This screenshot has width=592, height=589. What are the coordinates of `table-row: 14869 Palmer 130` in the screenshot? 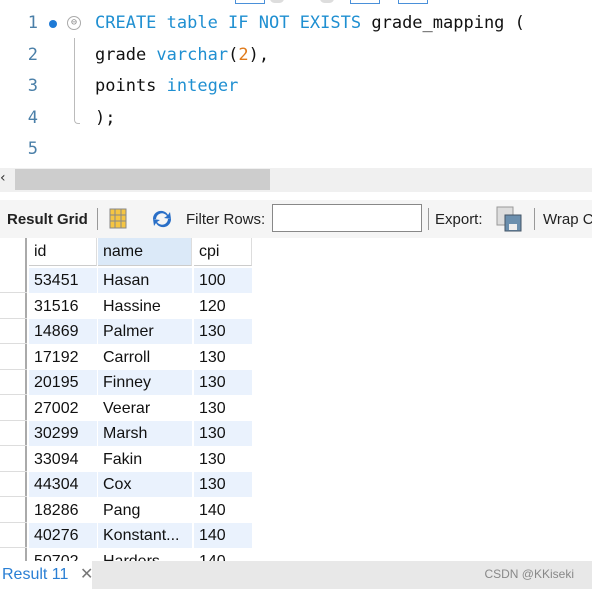 It's located at (296, 331).